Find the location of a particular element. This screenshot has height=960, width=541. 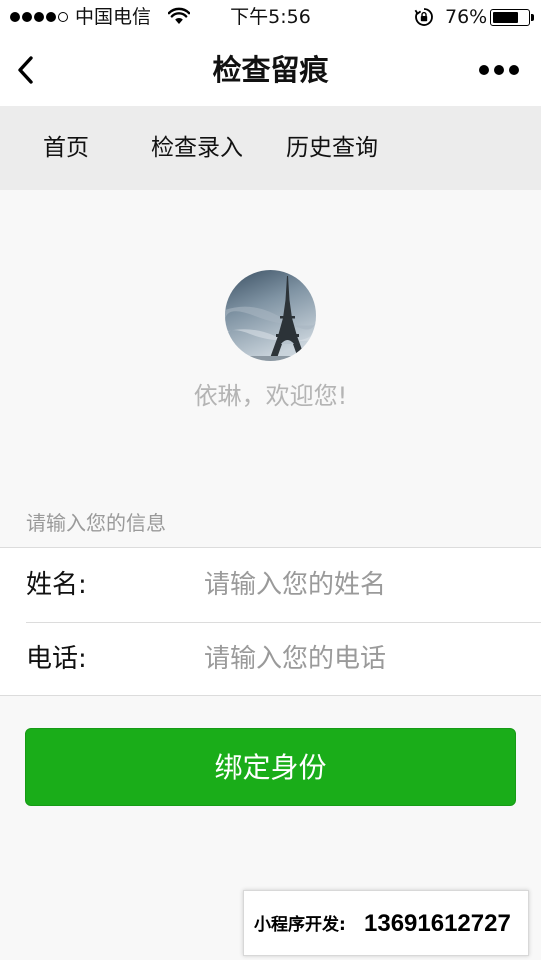

name-row: 姓名: is located at coordinates (270, 585).